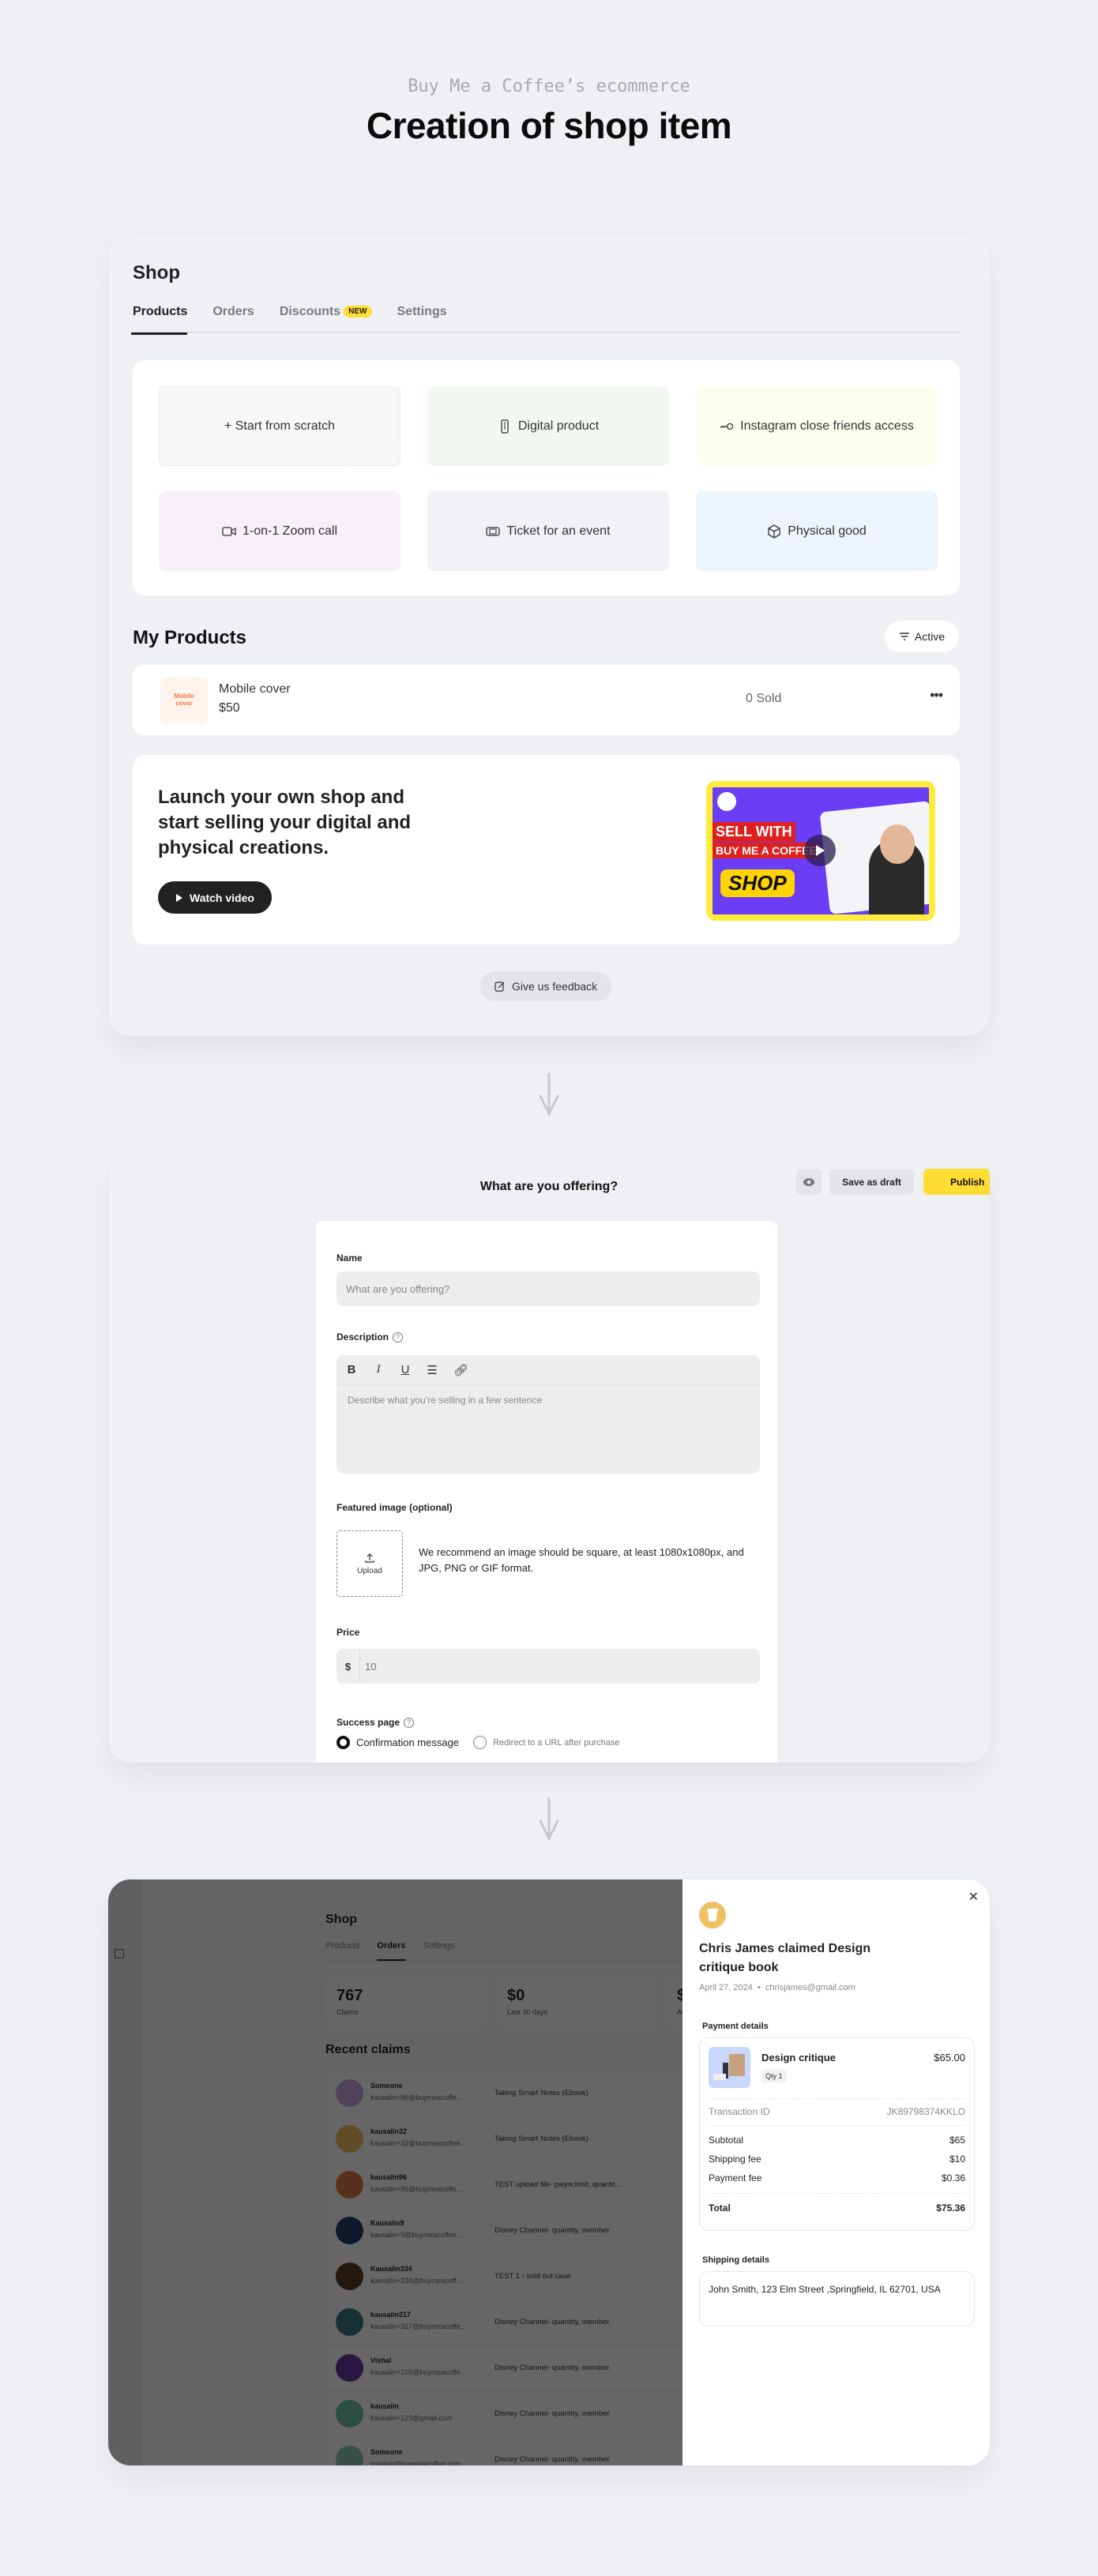 This screenshot has width=1098, height=2576. What do you see at coordinates (159, 319) in the screenshot?
I see `tab-products: Products` at bounding box center [159, 319].